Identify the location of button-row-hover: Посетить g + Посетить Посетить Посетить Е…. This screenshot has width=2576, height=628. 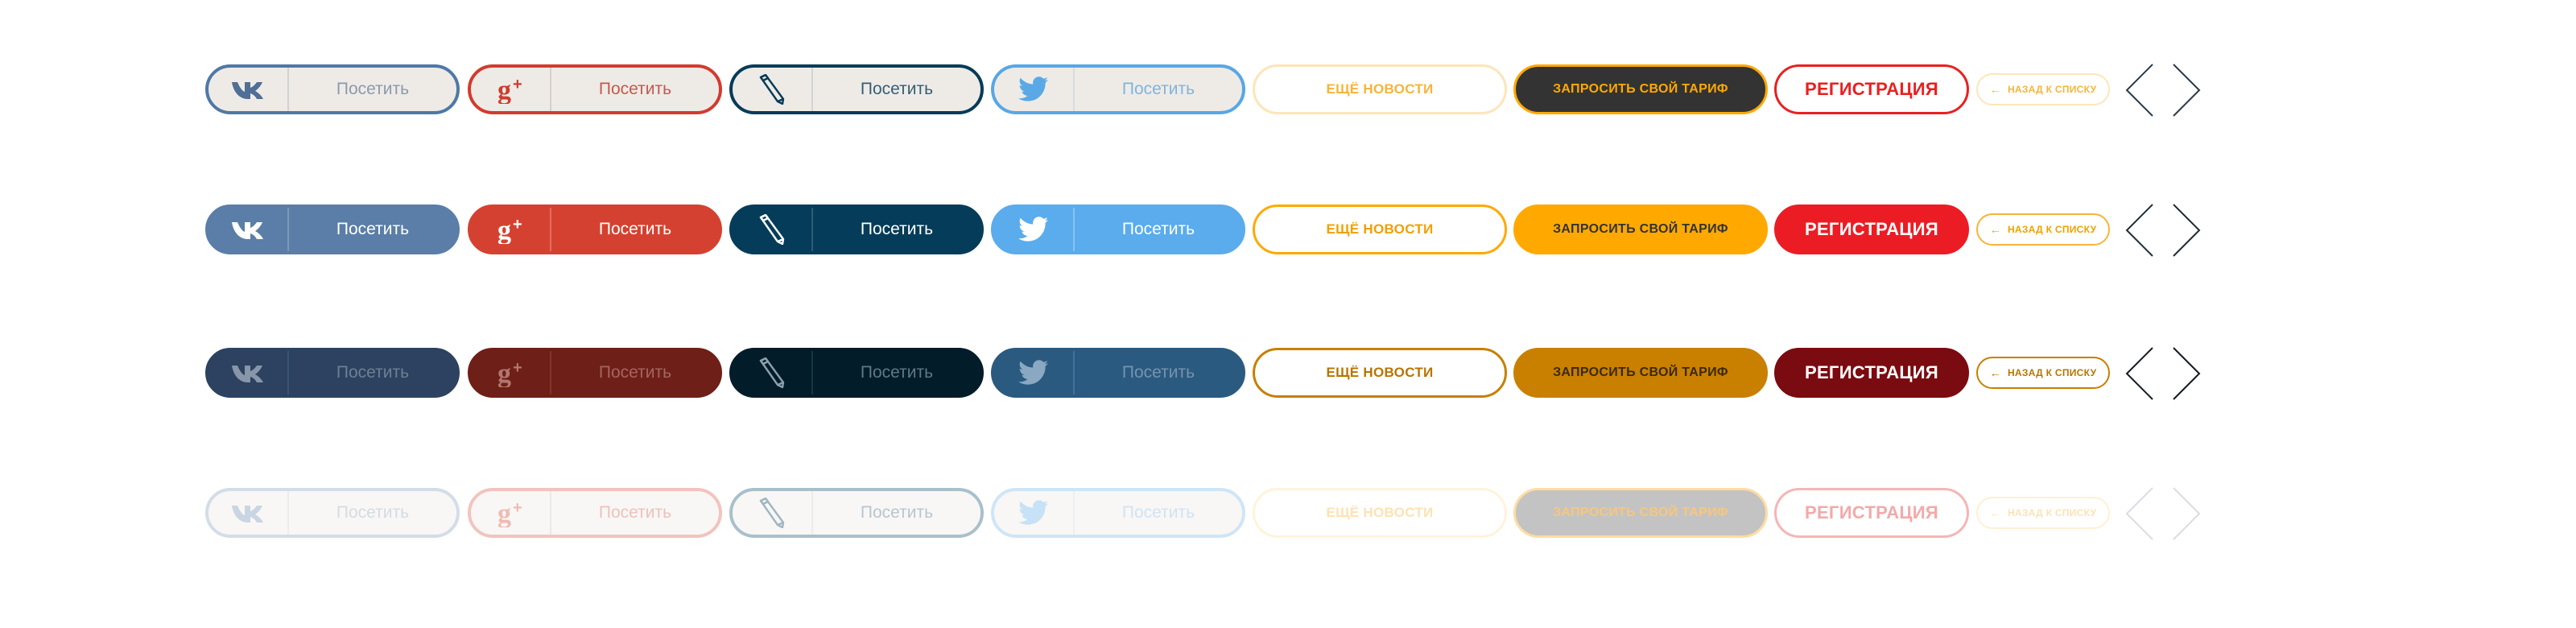
(1288, 230).